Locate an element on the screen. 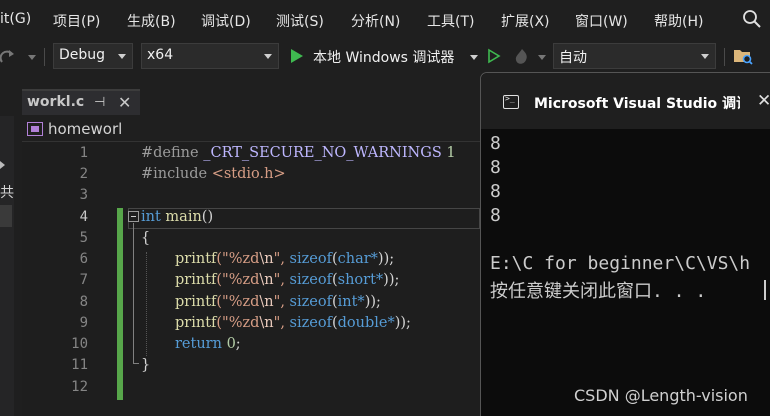  toolbar: Debug x64 本地 Windows 调试器 自动 is located at coordinates (385, 57).